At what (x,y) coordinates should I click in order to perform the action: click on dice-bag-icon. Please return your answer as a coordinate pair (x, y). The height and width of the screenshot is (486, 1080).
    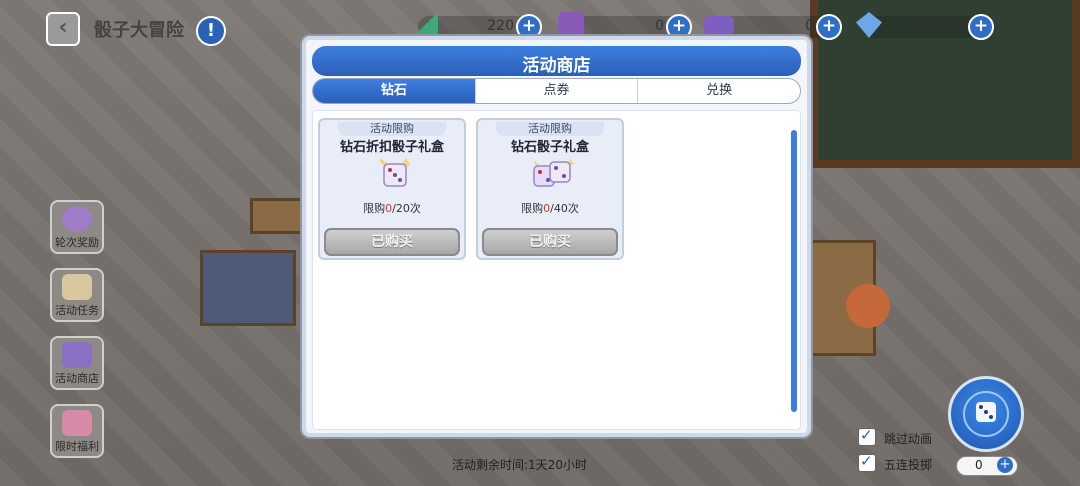
    Looking at the image, I should click on (571, 25).